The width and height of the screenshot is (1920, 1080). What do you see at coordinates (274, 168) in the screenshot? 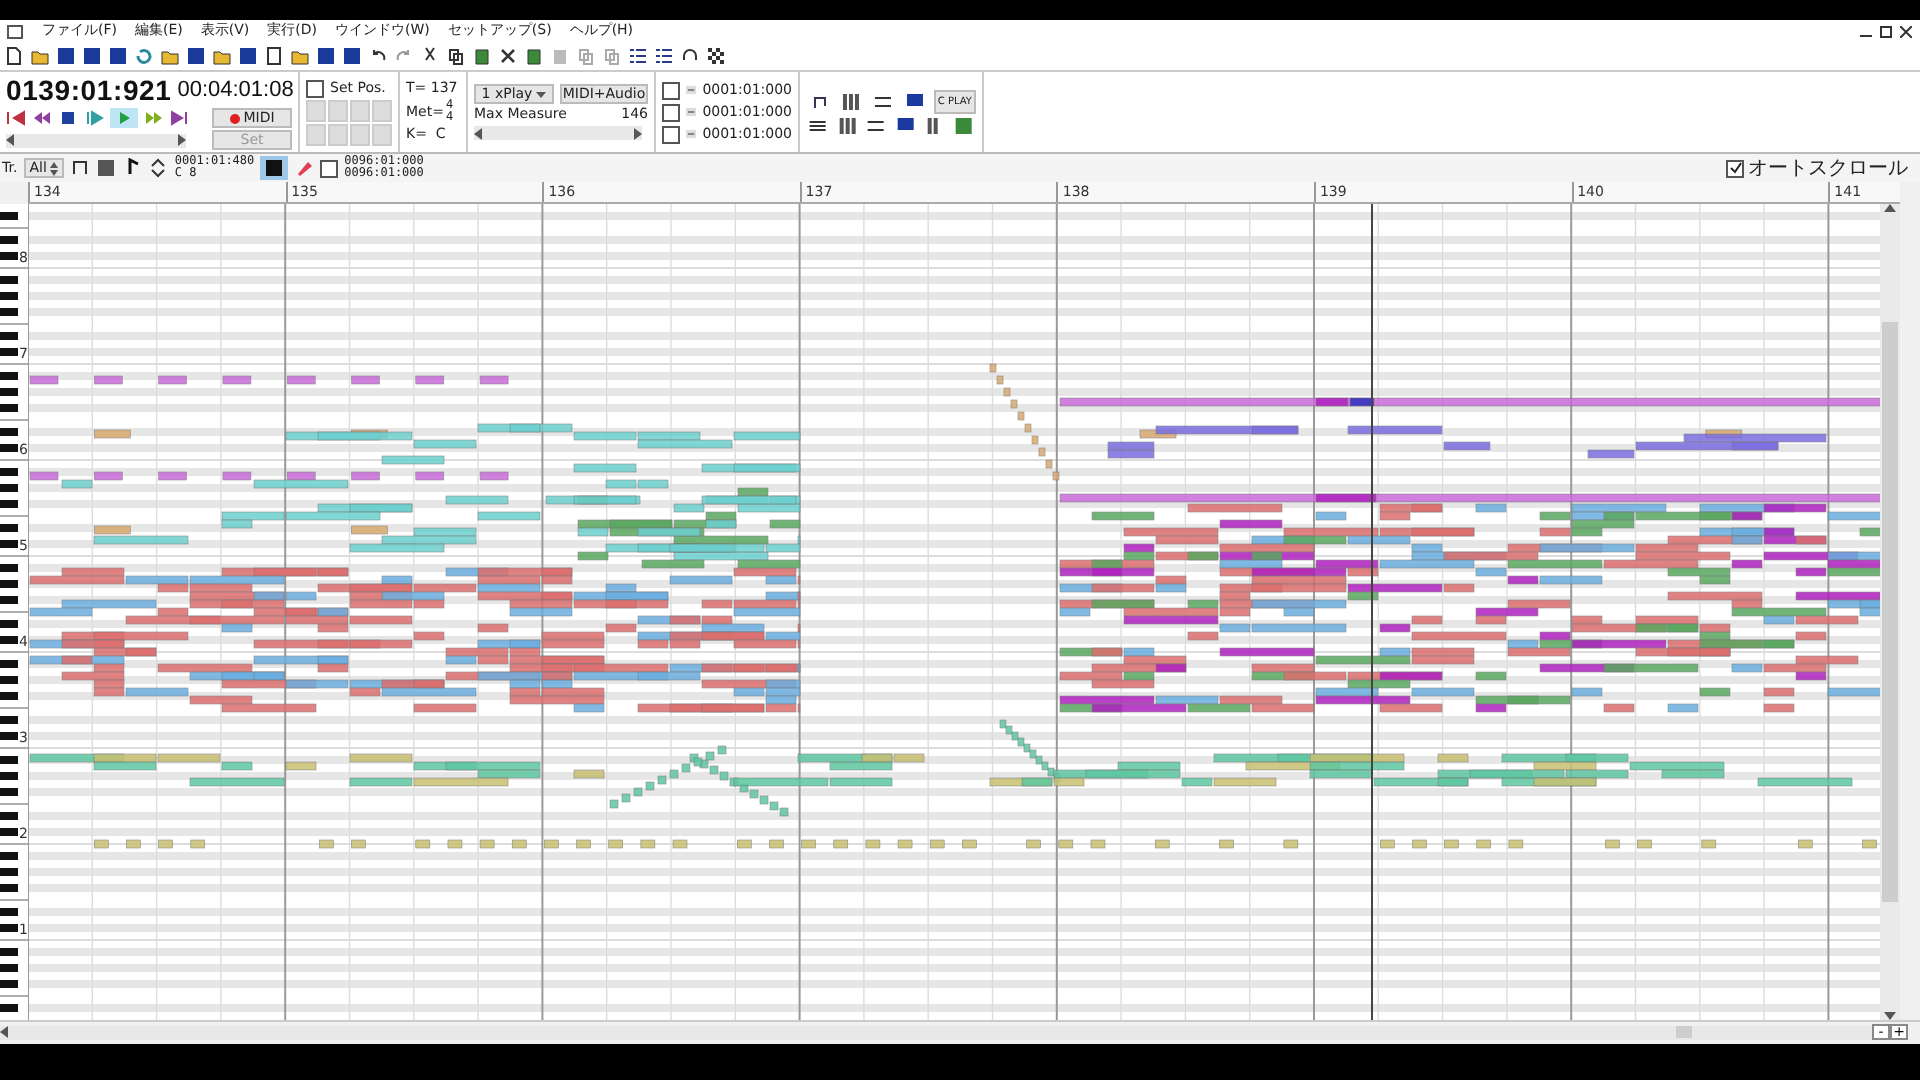
I see `note-view-icon` at bounding box center [274, 168].